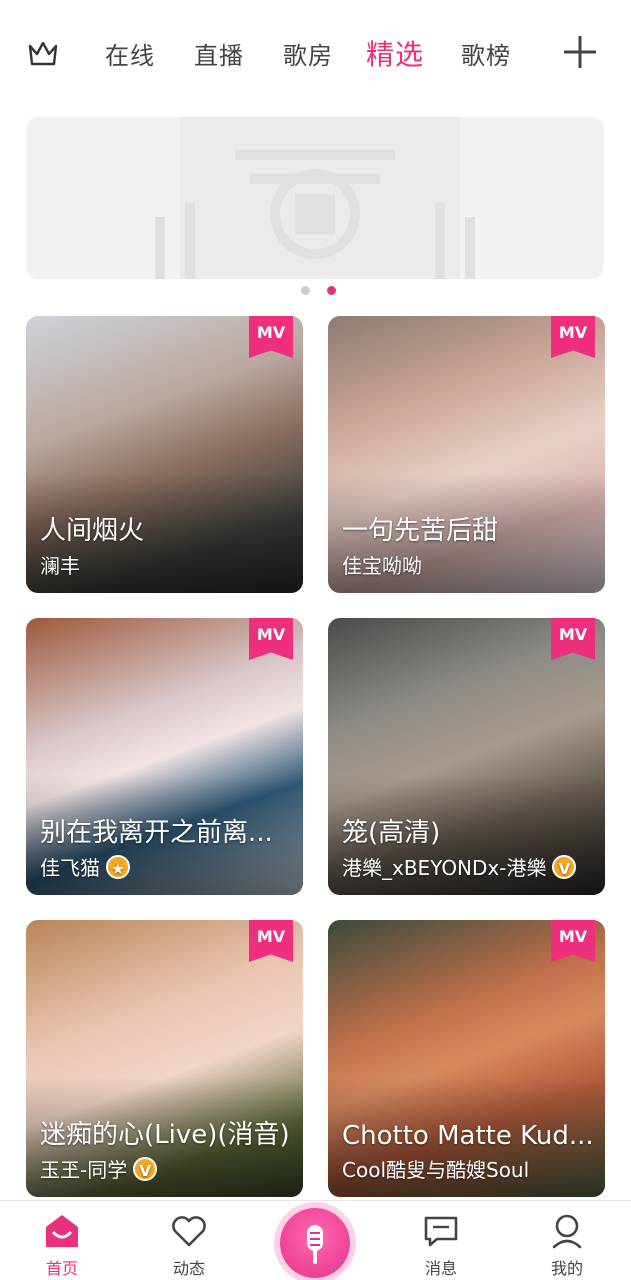  I want to click on profile-icon, so click(567, 1231).